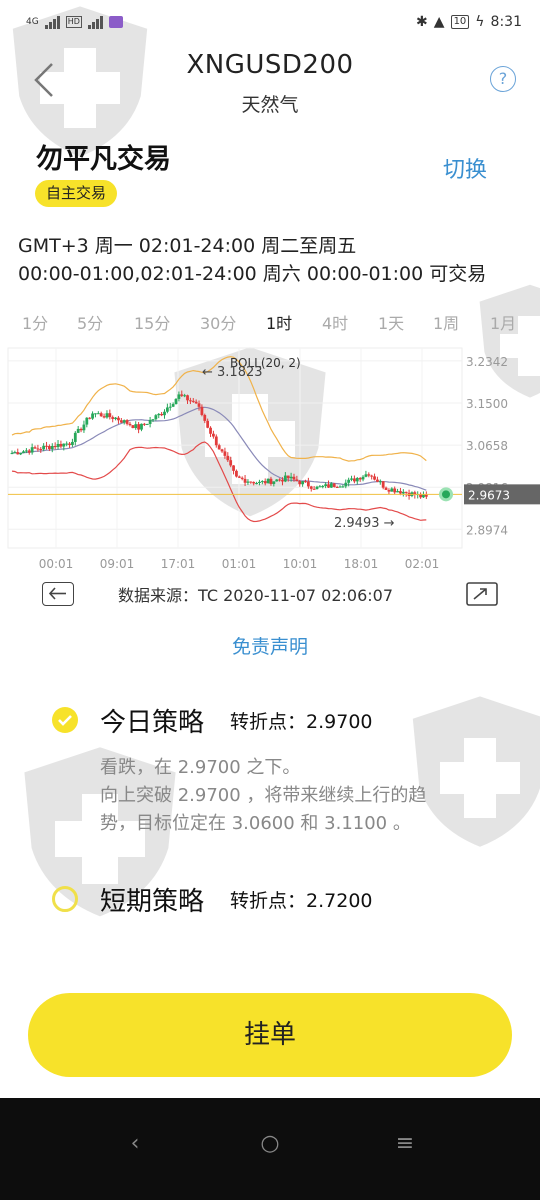 This screenshot has height=1200, width=540. Describe the element at coordinates (152, 722) in the screenshot. I see `plan-title: 今日策略` at that location.